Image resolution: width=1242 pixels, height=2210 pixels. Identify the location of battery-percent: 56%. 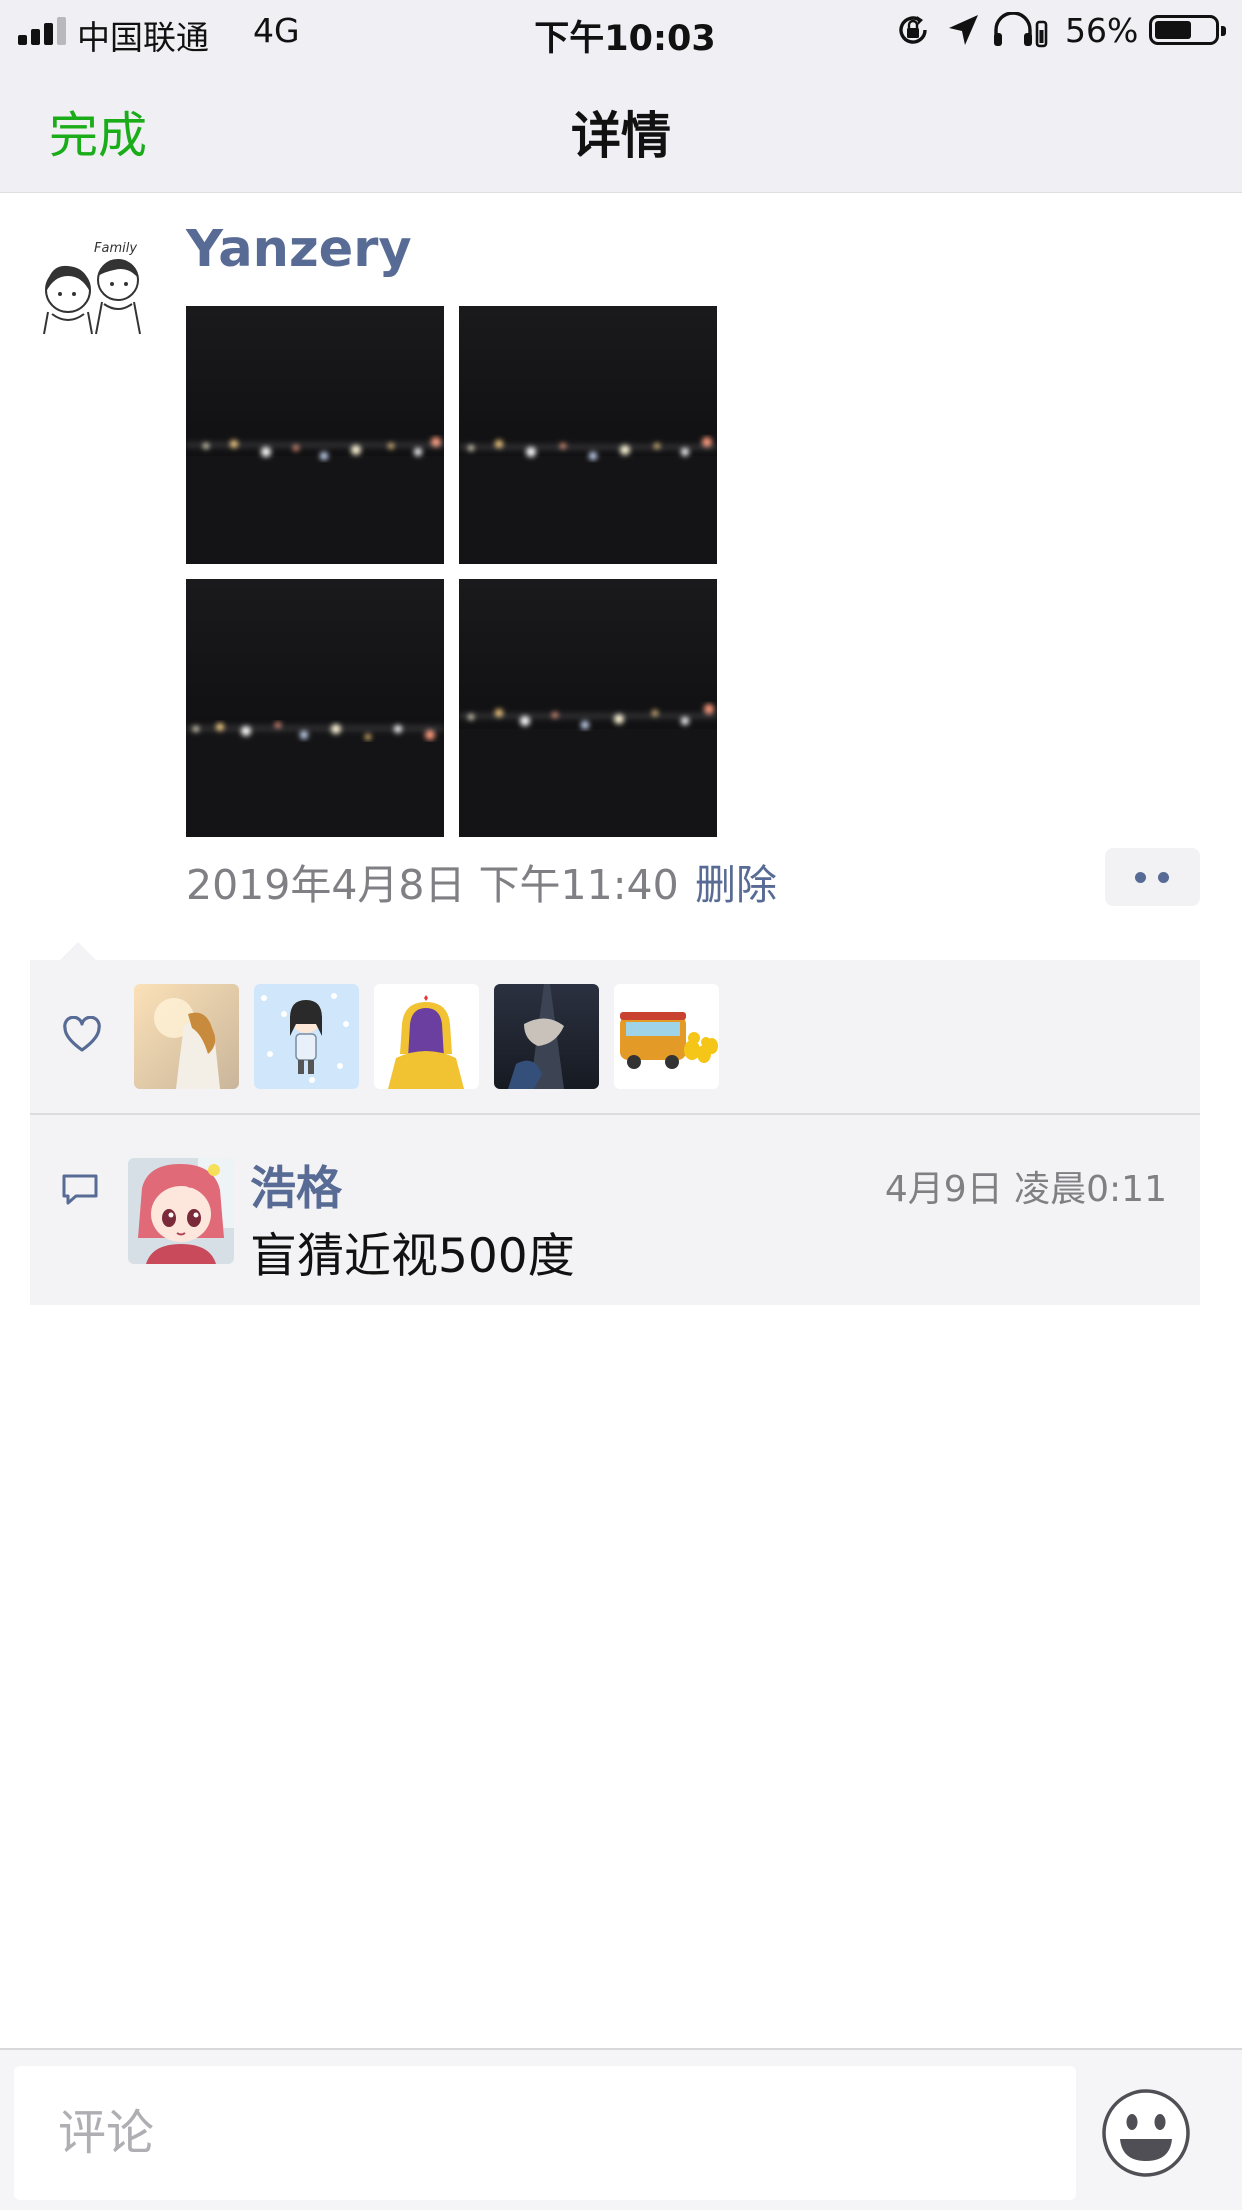
(1102, 30).